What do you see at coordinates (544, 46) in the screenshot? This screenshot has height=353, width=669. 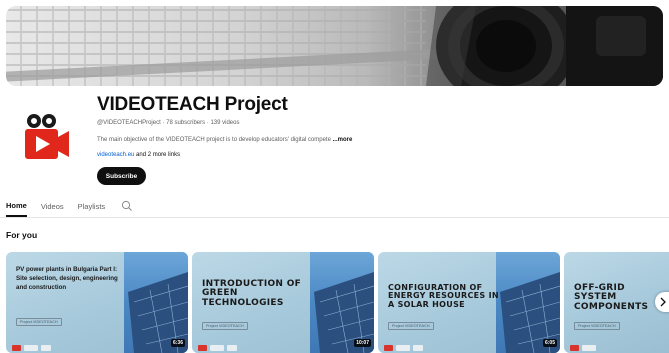 I see `banner-camera-lens-image` at bounding box center [544, 46].